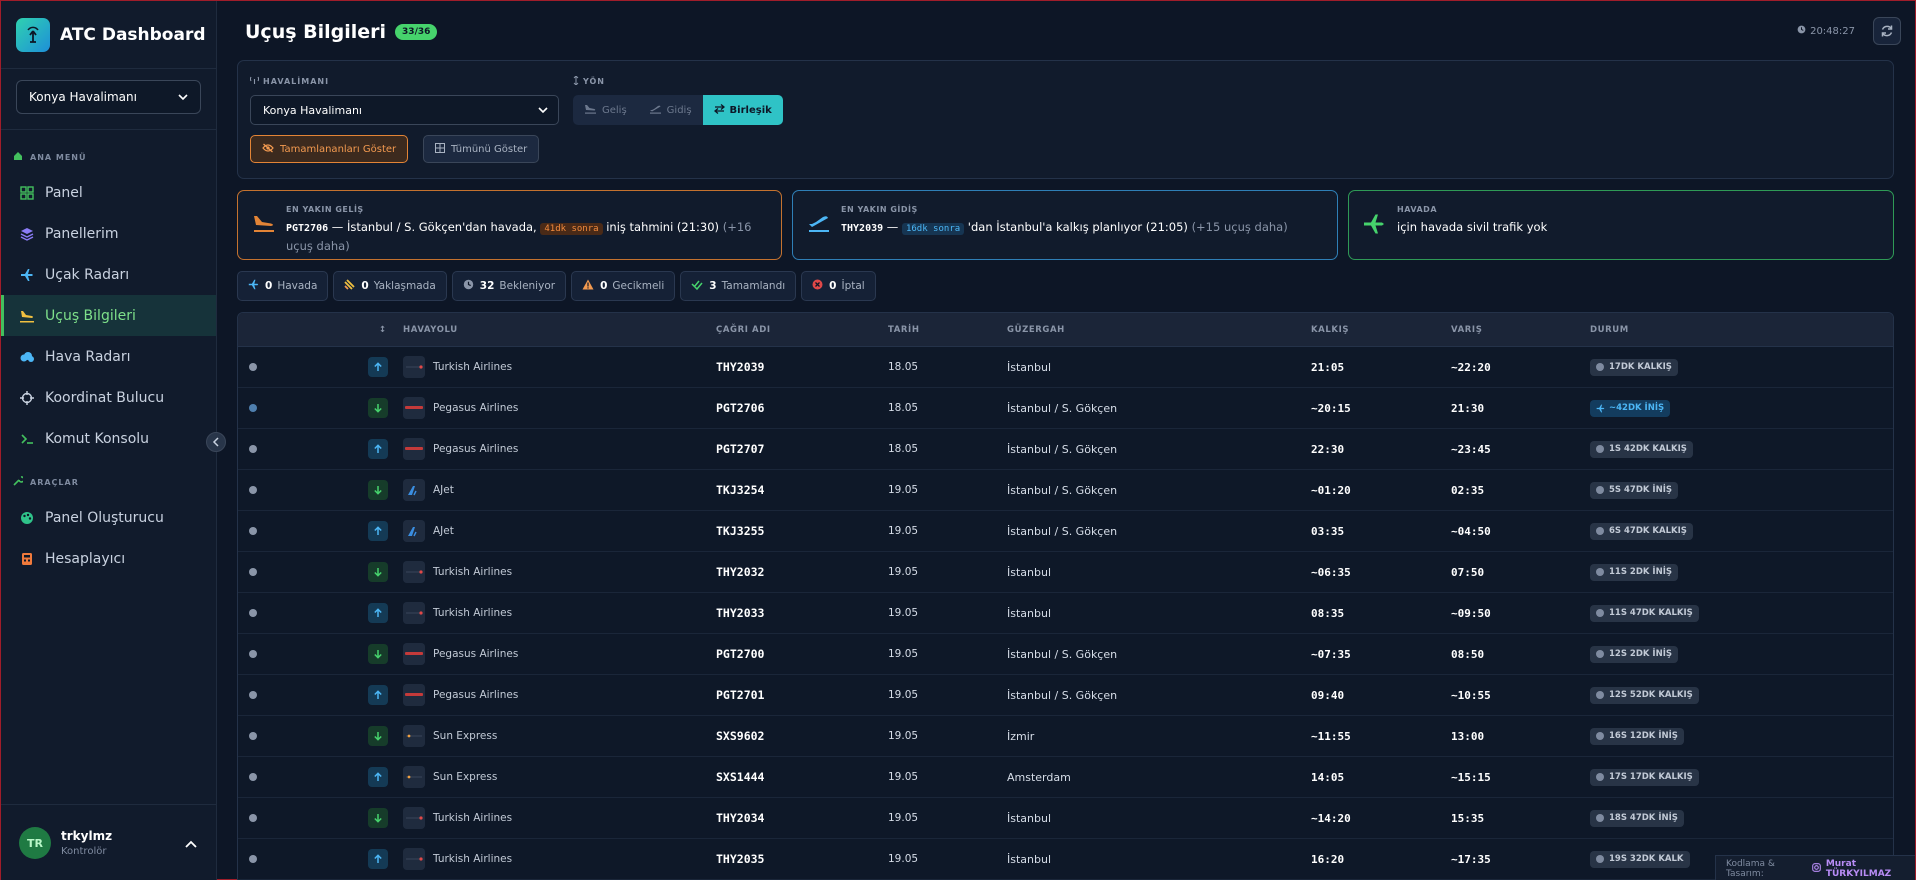  I want to click on callsign: PGT2706, so click(740, 408).